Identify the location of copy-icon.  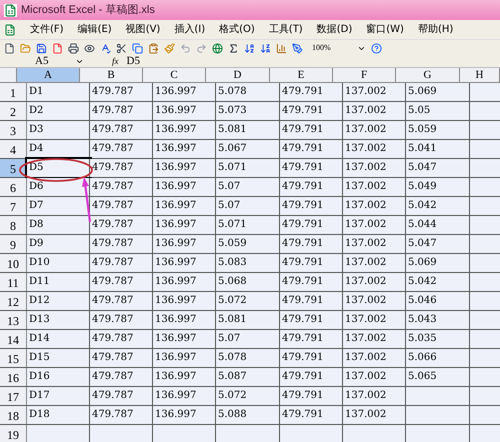
(137, 48).